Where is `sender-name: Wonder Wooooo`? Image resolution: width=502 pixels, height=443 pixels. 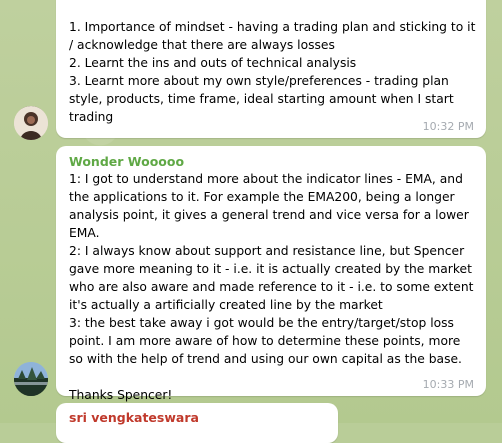
sender-name: Wonder Wooooo is located at coordinates (126, 161).